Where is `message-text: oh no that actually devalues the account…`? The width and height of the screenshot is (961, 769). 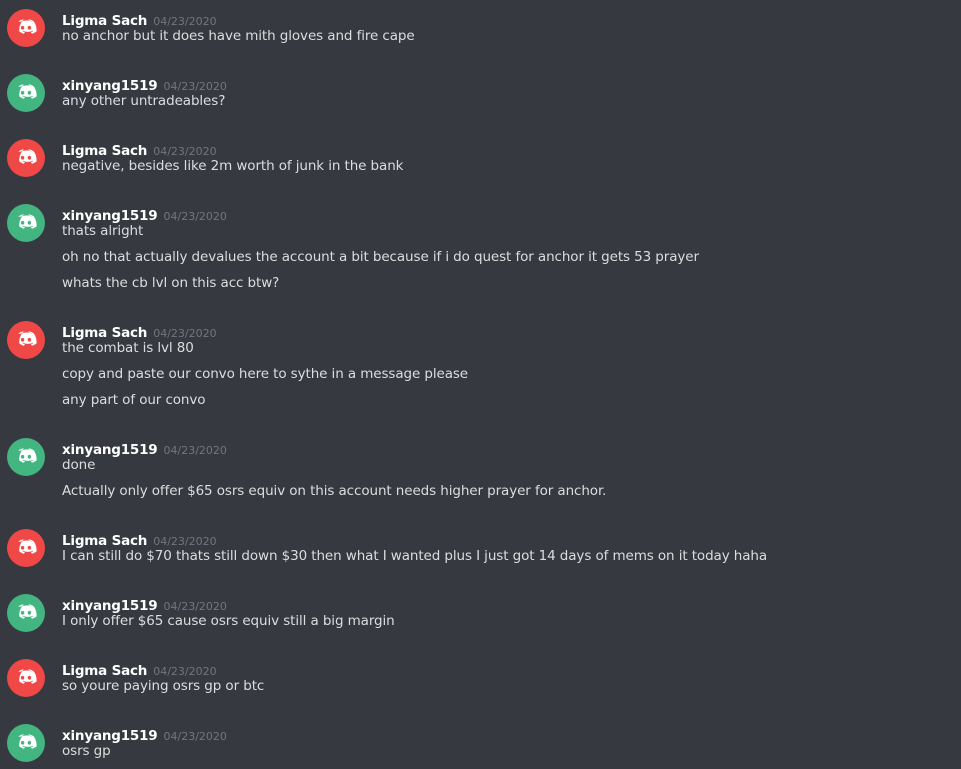
message-text: oh no that actually devalues the account… is located at coordinates (380, 257).